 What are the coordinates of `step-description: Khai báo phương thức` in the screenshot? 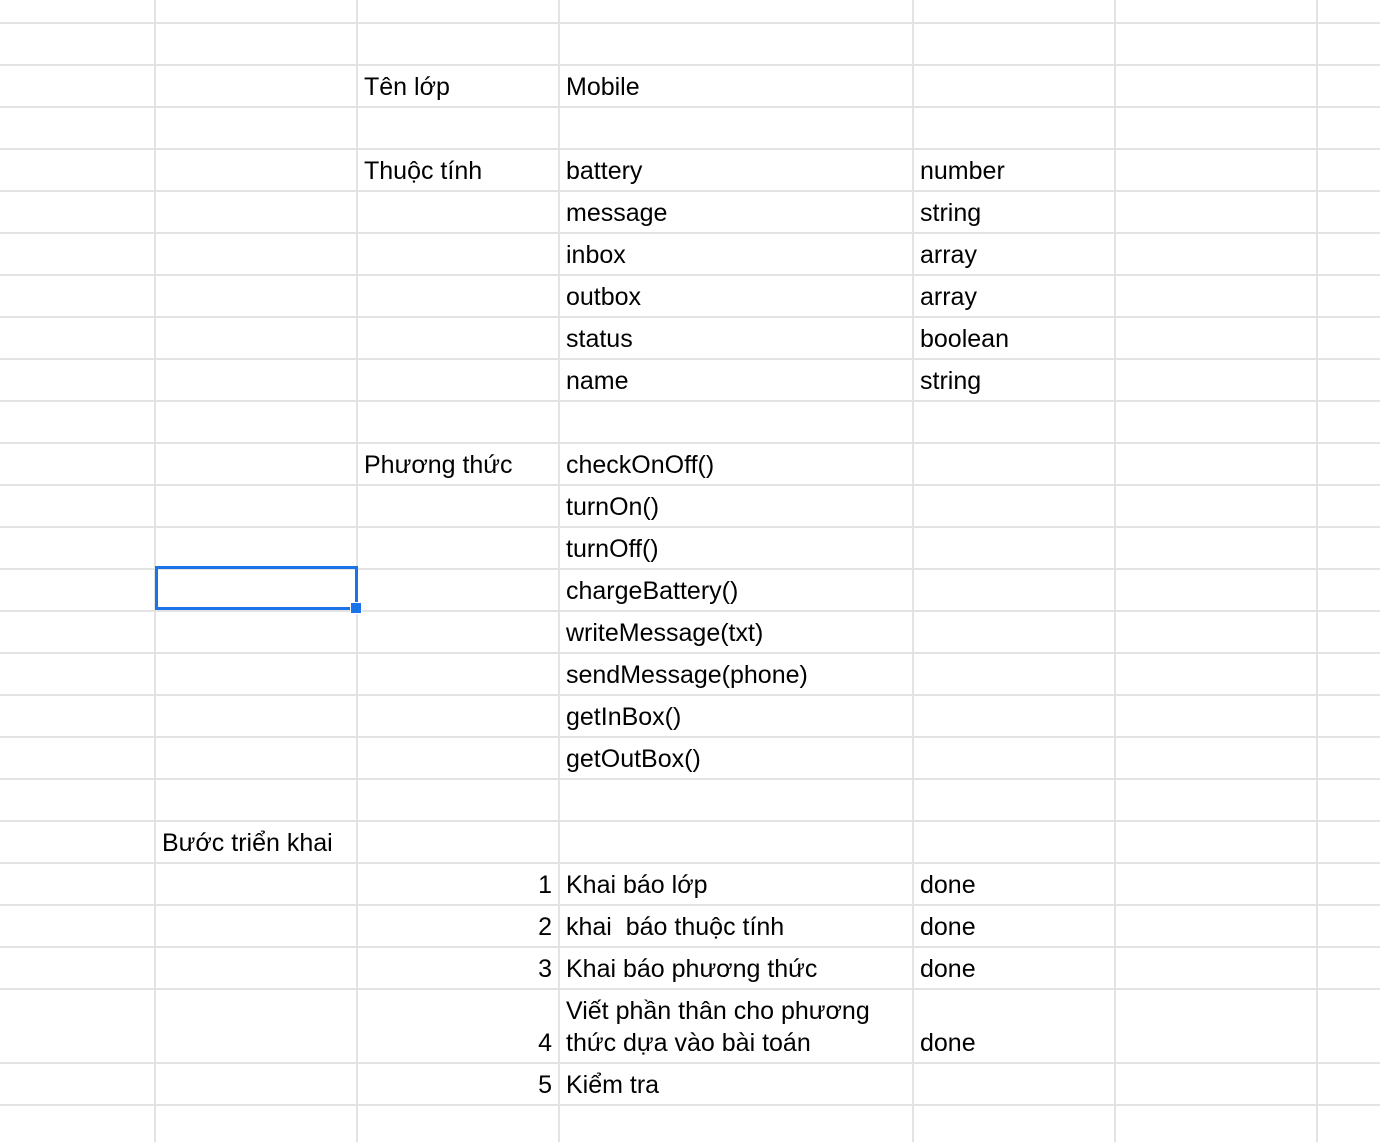 It's located at (691, 969).